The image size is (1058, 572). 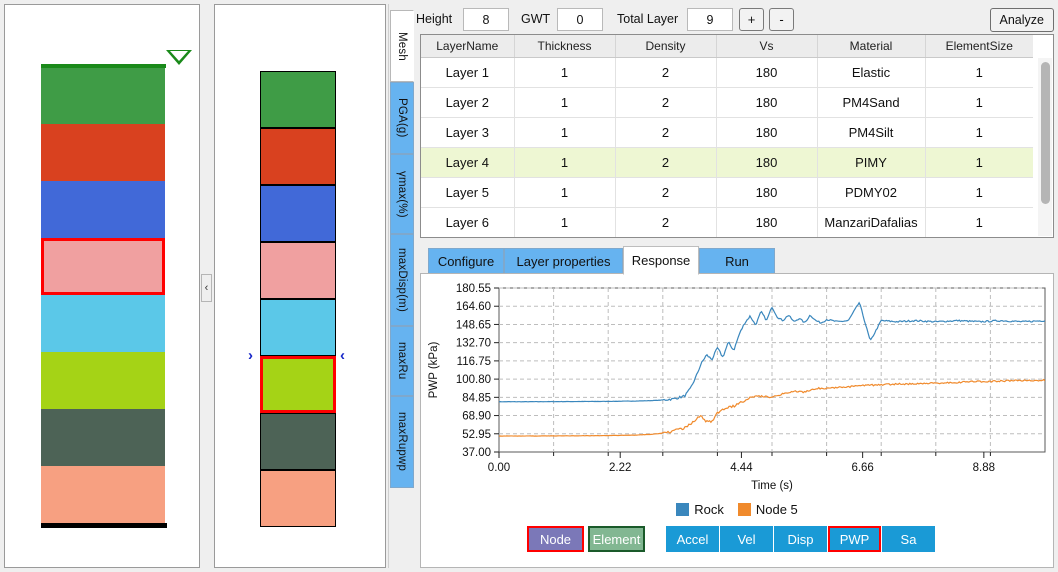 I want to click on table-column-header: LayerName, so click(x=468, y=46).